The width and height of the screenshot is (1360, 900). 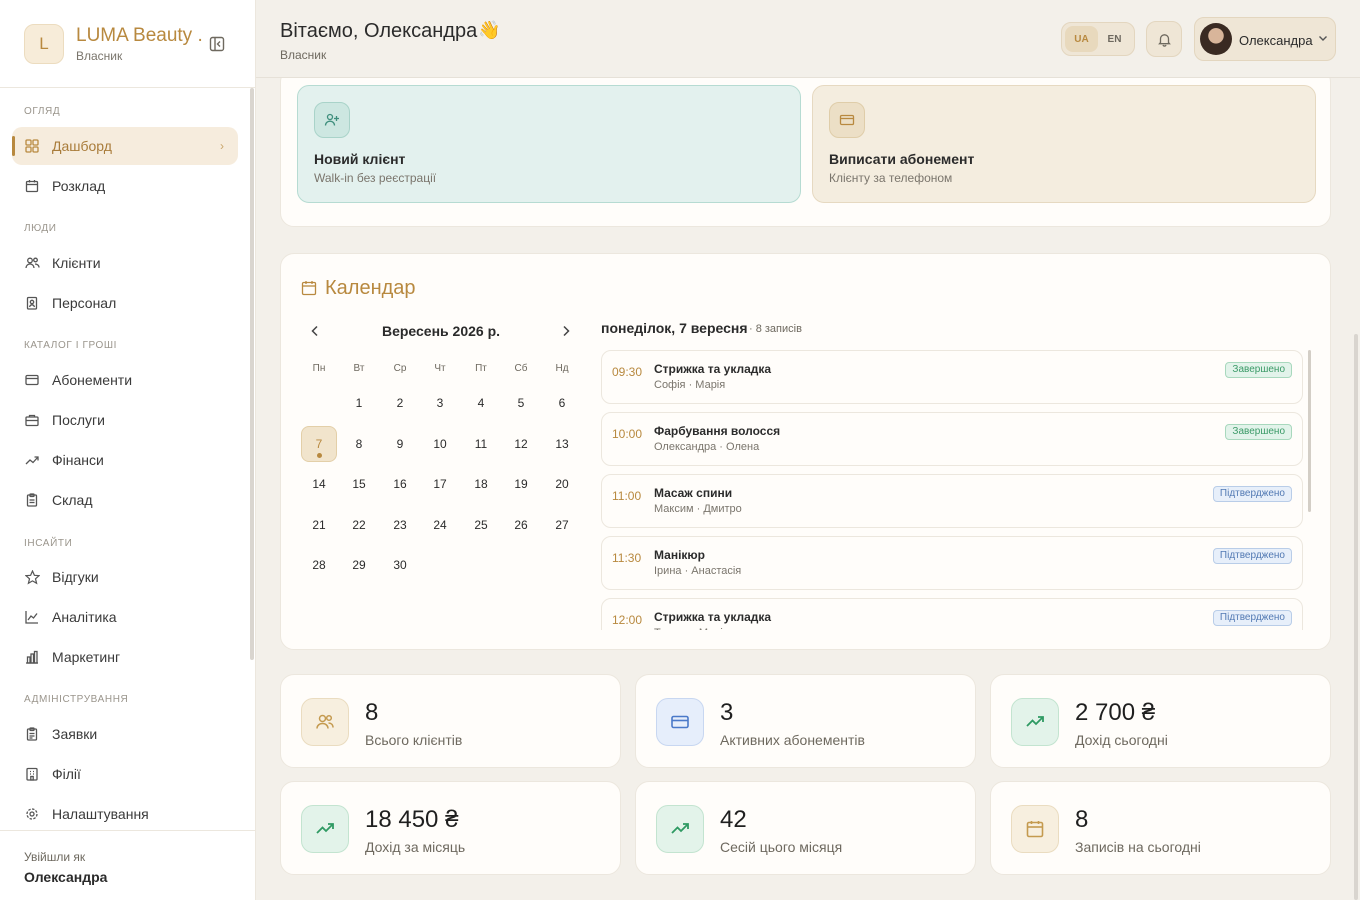 I want to click on status-badge: Завершено, so click(x=1258, y=370).